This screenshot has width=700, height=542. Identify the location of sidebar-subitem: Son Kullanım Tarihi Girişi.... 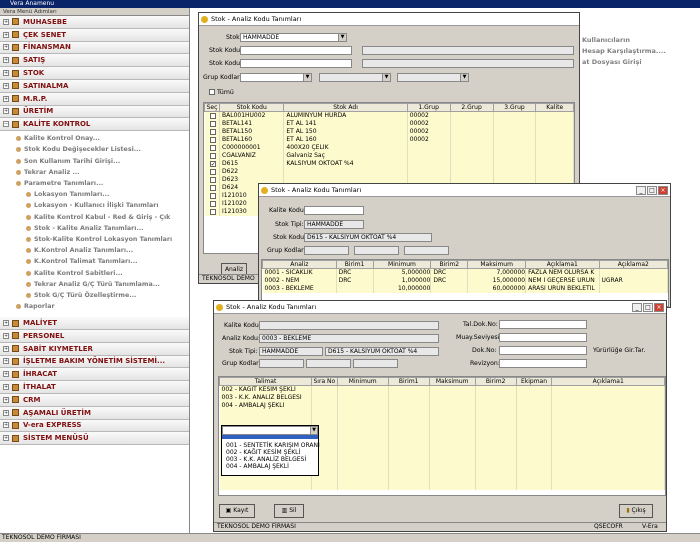
(94, 161).